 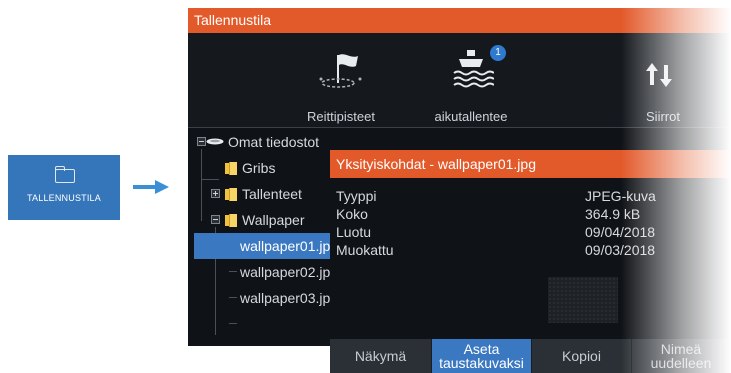 What do you see at coordinates (273, 220) in the screenshot?
I see `tree-label: Wallpaper` at bounding box center [273, 220].